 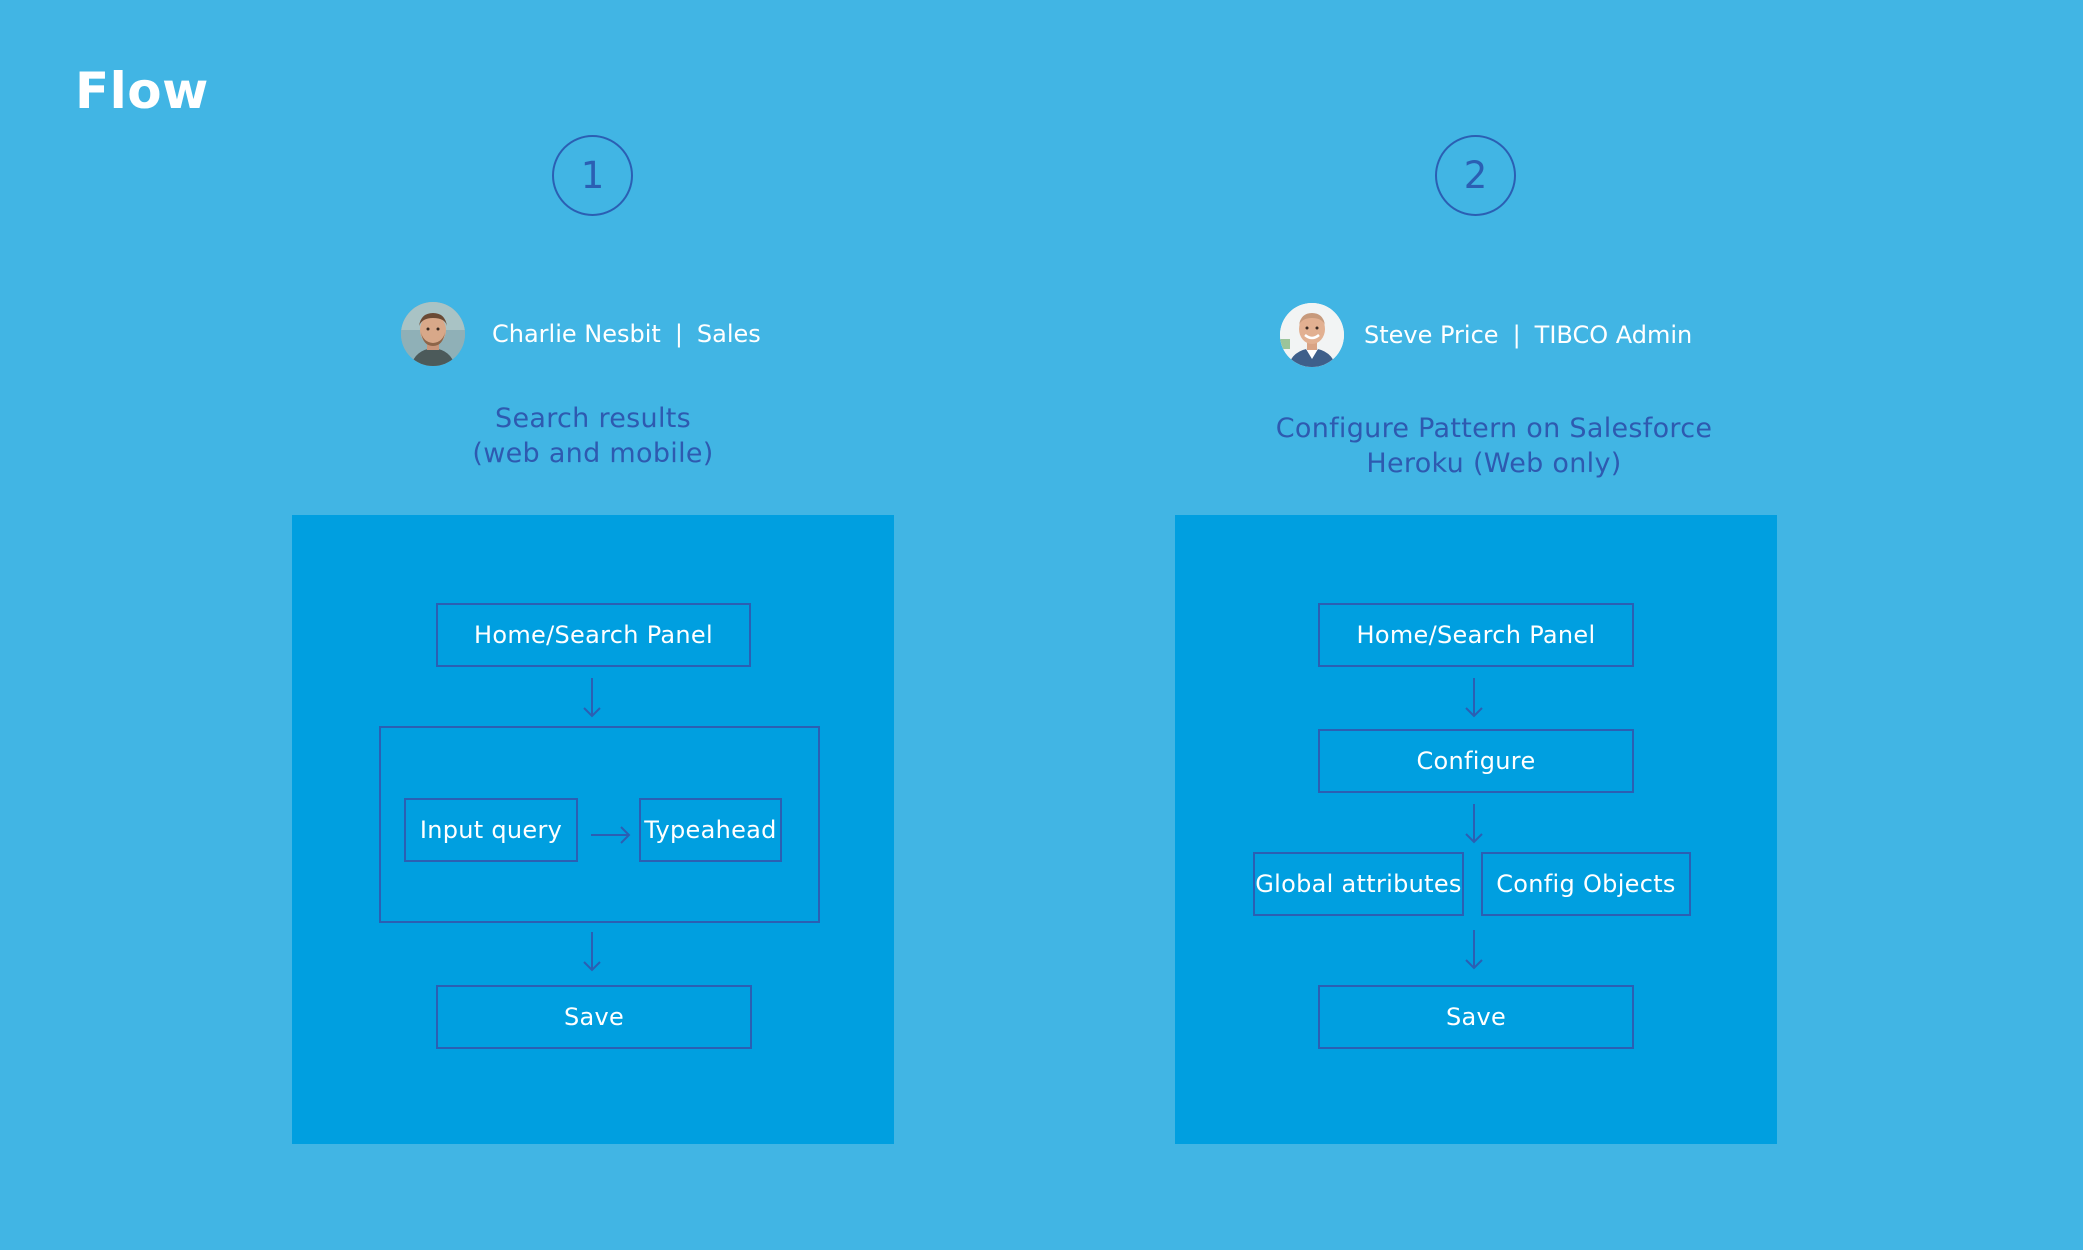 I want to click on node-label: Input query, so click(x=491, y=830).